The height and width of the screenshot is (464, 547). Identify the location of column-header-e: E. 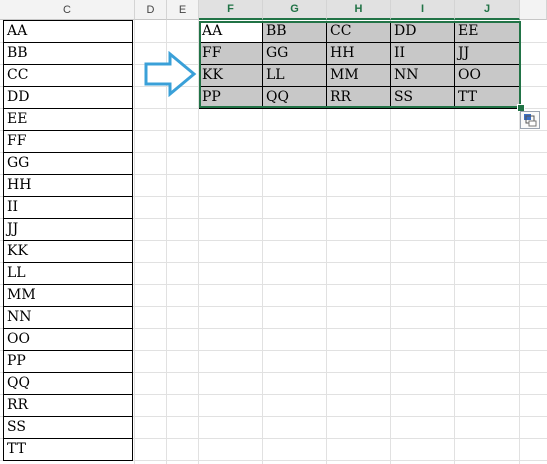
(183, 10).